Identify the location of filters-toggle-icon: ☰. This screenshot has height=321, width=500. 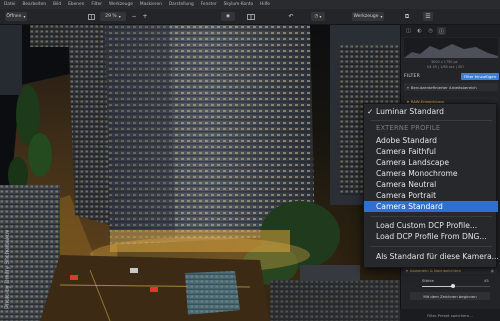
(428, 16).